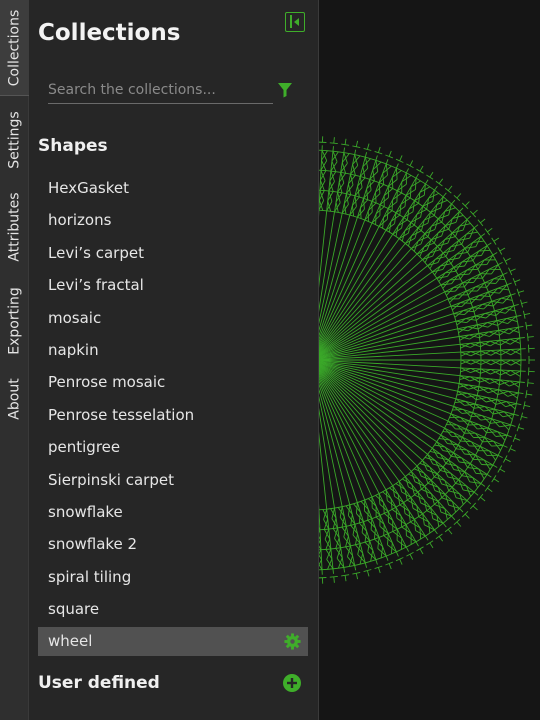 The width and height of the screenshot is (540, 720). Describe the element at coordinates (285, 90) in the screenshot. I see `filter-icon` at that location.